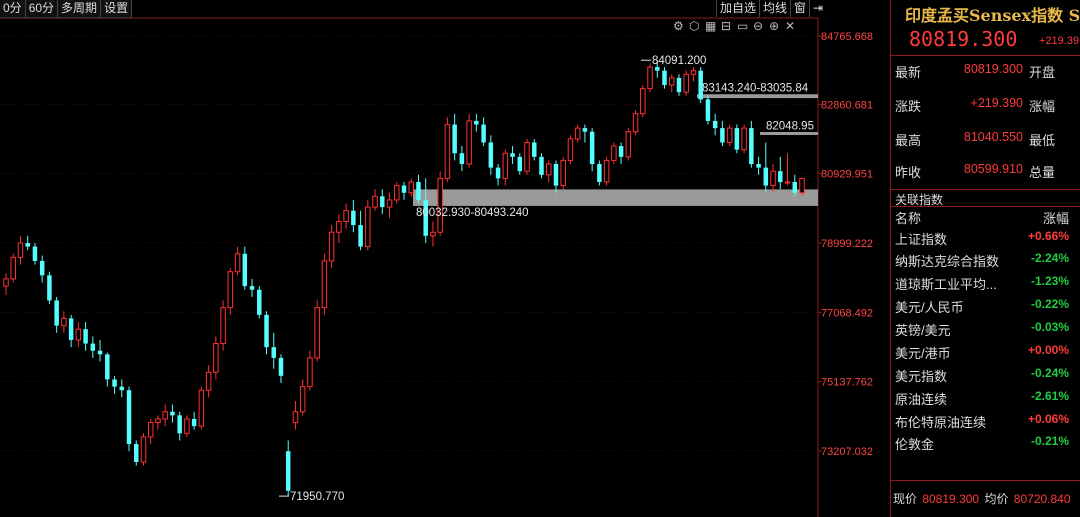 The image size is (1080, 517). What do you see at coordinates (790, 26) in the screenshot?
I see `close-icon: ✕` at bounding box center [790, 26].